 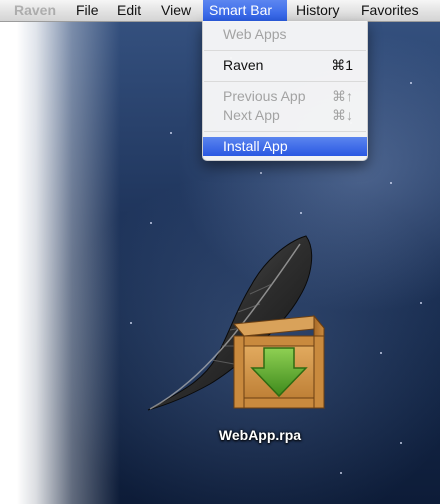 I want to click on menu-item-next-app: Next App ⌘↓, so click(x=285, y=115).